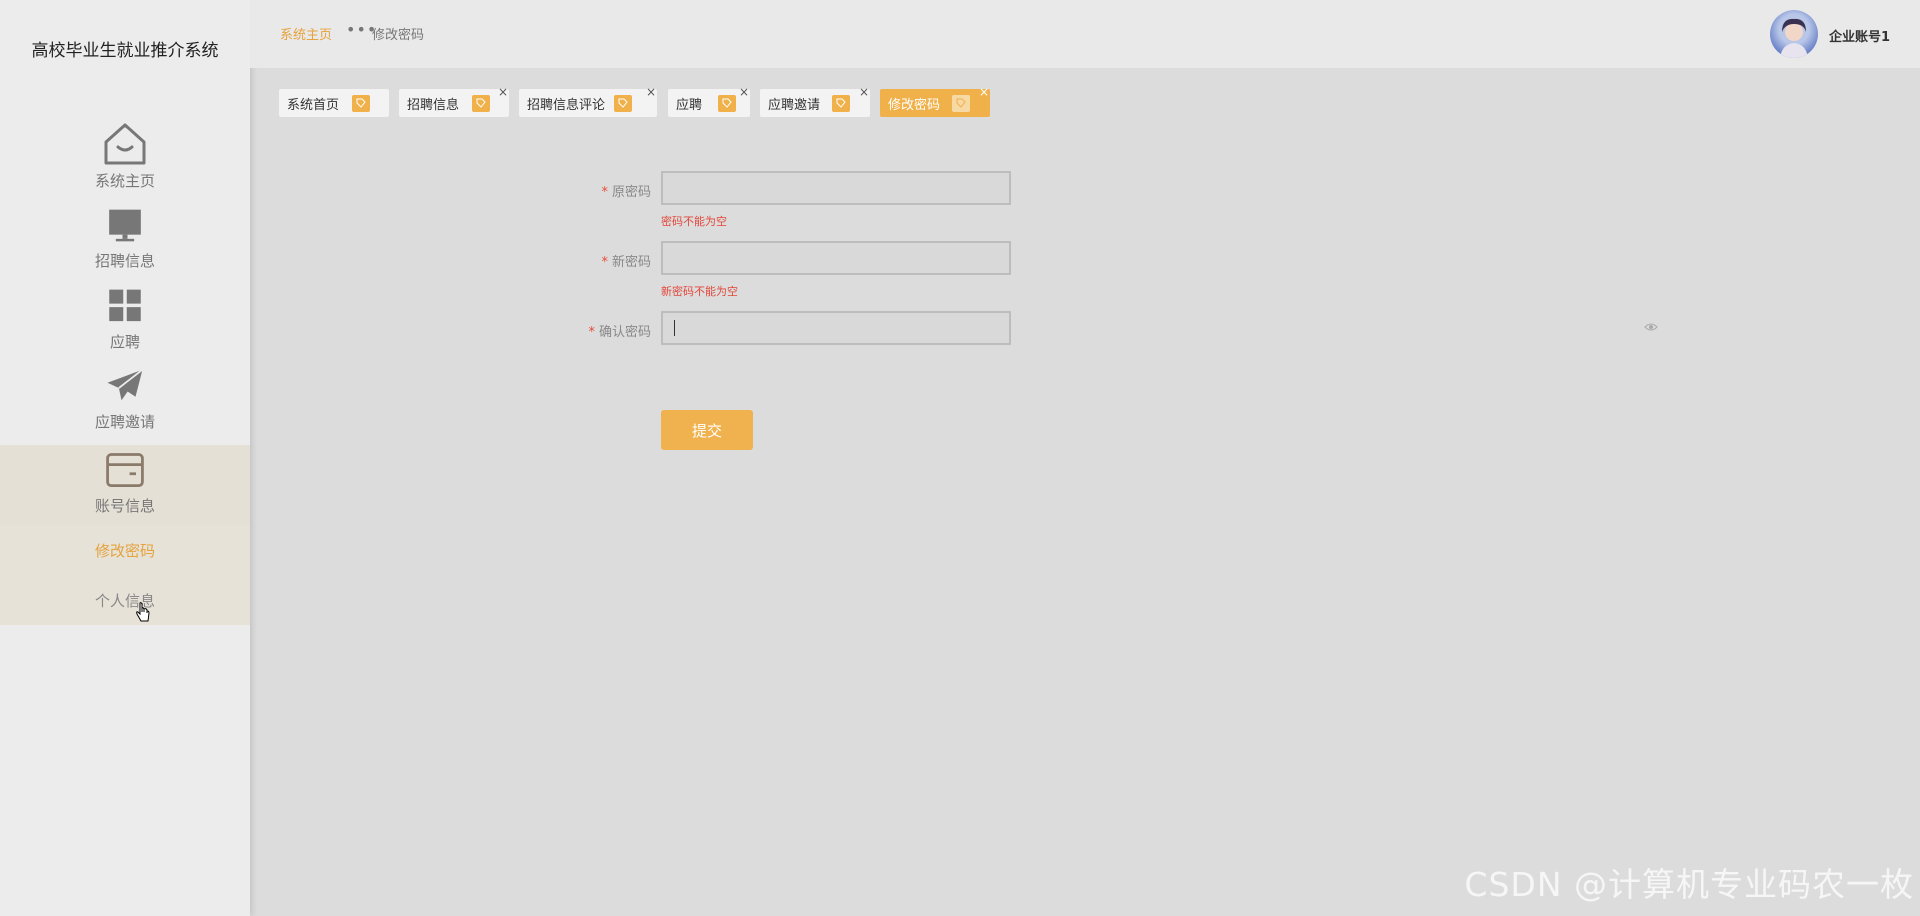 This screenshot has height=916, width=1920. What do you see at coordinates (124, 181) in the screenshot?
I see `sidebar-item-label: 系统主页` at bounding box center [124, 181].